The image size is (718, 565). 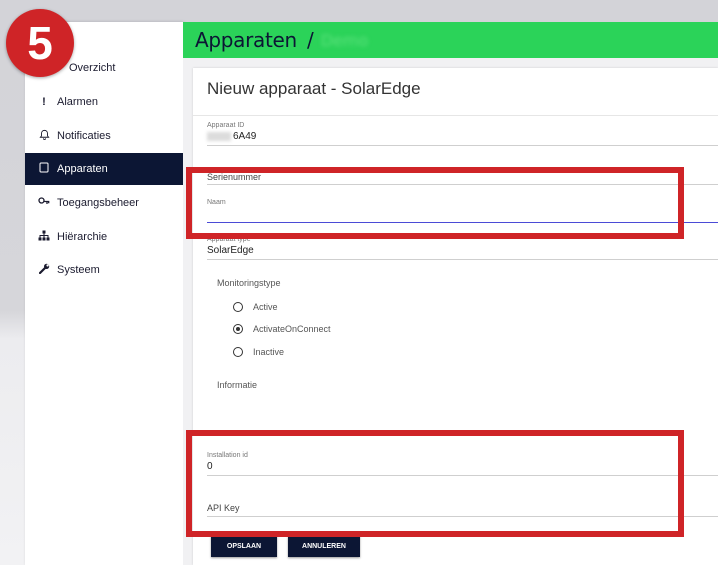 I want to click on cancel-button: ANNULEREN, so click(x=324, y=546).